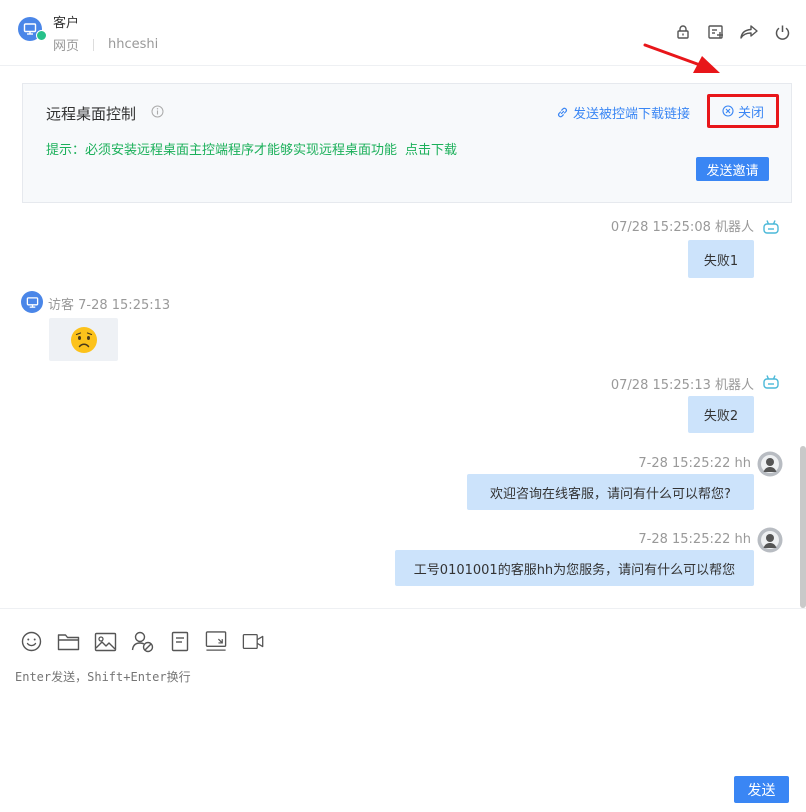  What do you see at coordinates (716, 32) in the screenshot?
I see `note-add-icon` at bounding box center [716, 32].